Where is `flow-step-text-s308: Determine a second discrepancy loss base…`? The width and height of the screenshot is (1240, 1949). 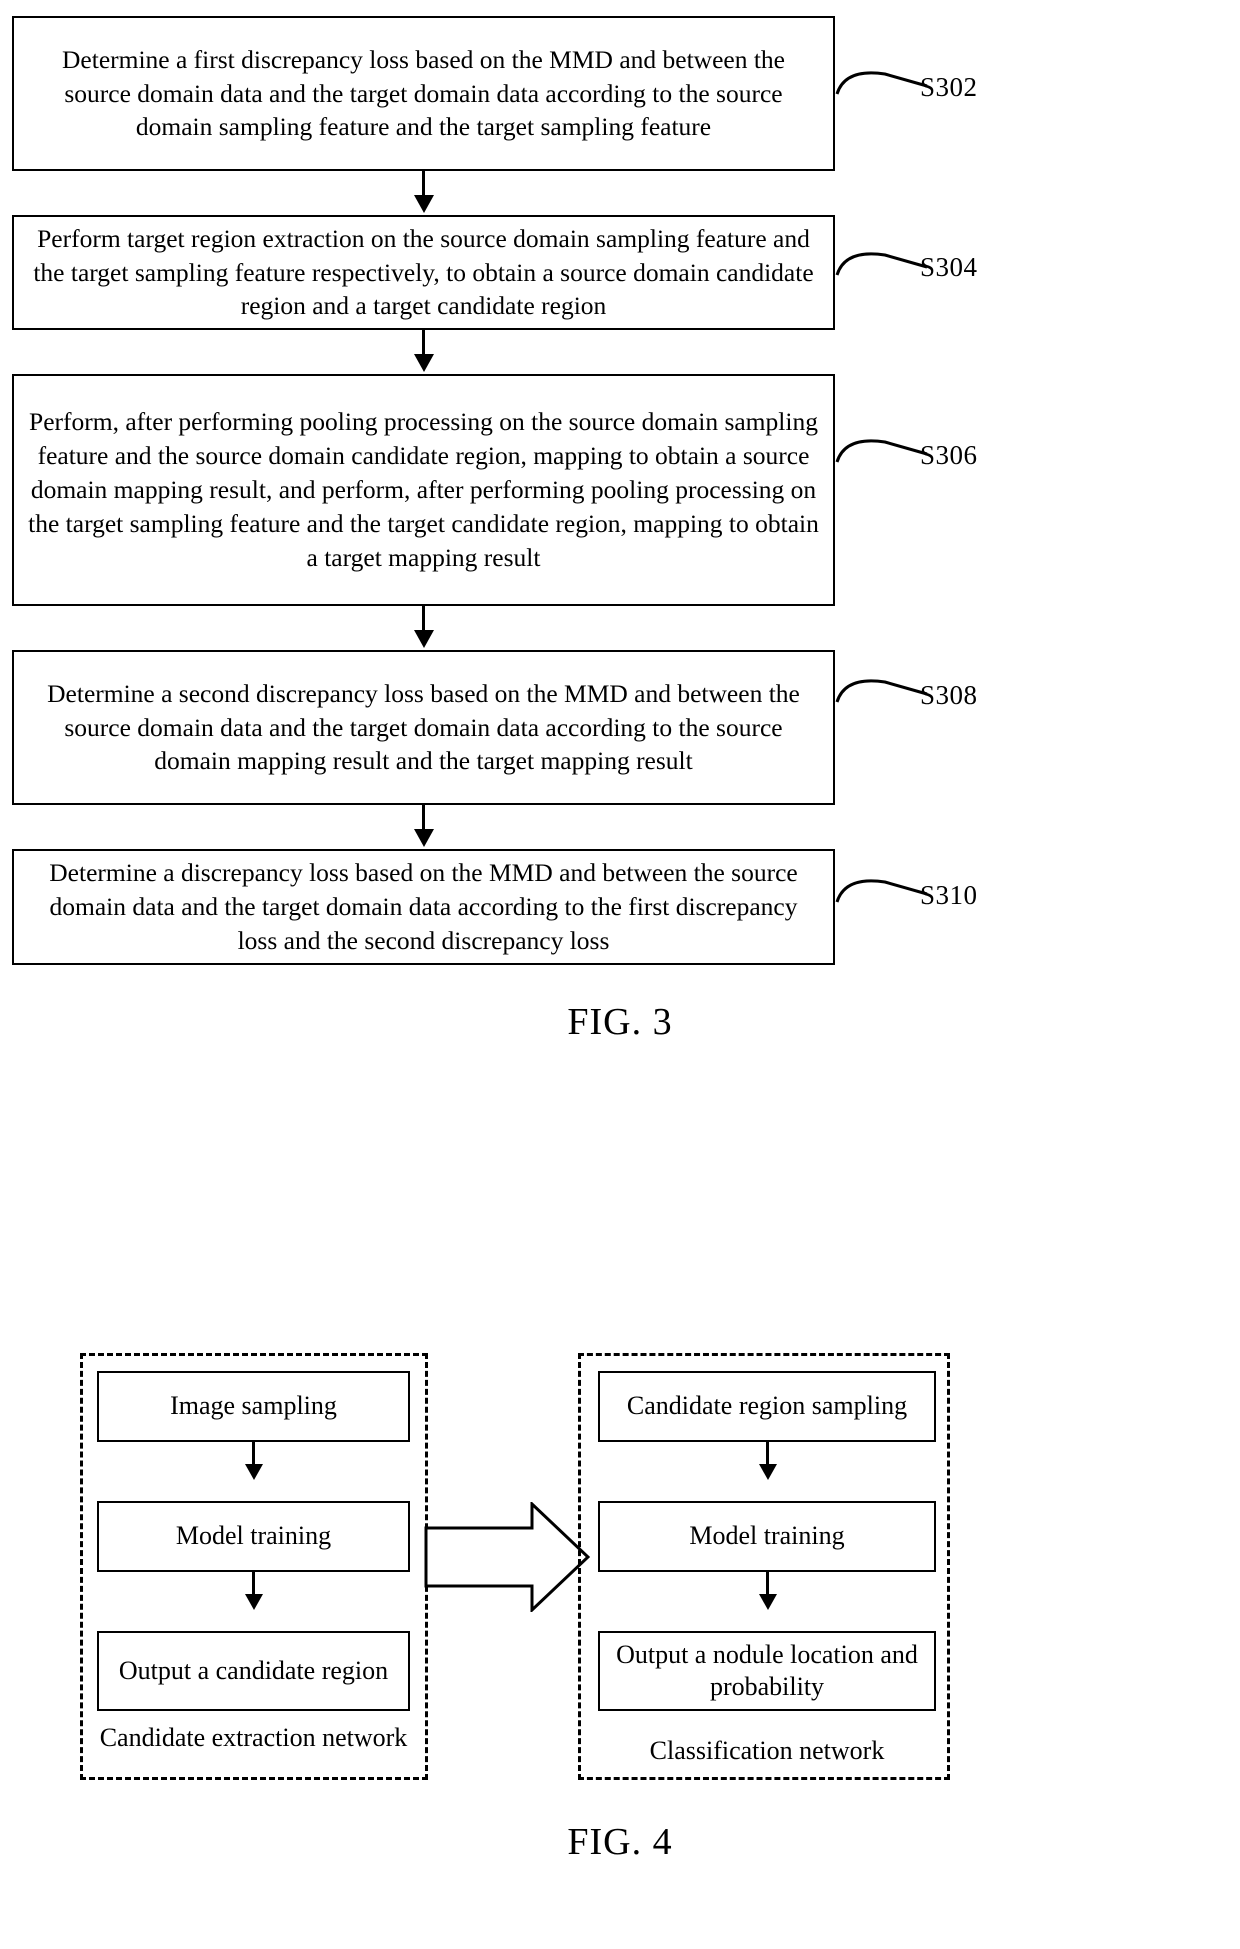
flow-step-text-s308: Determine a second discrepancy loss base… is located at coordinates (423, 727).